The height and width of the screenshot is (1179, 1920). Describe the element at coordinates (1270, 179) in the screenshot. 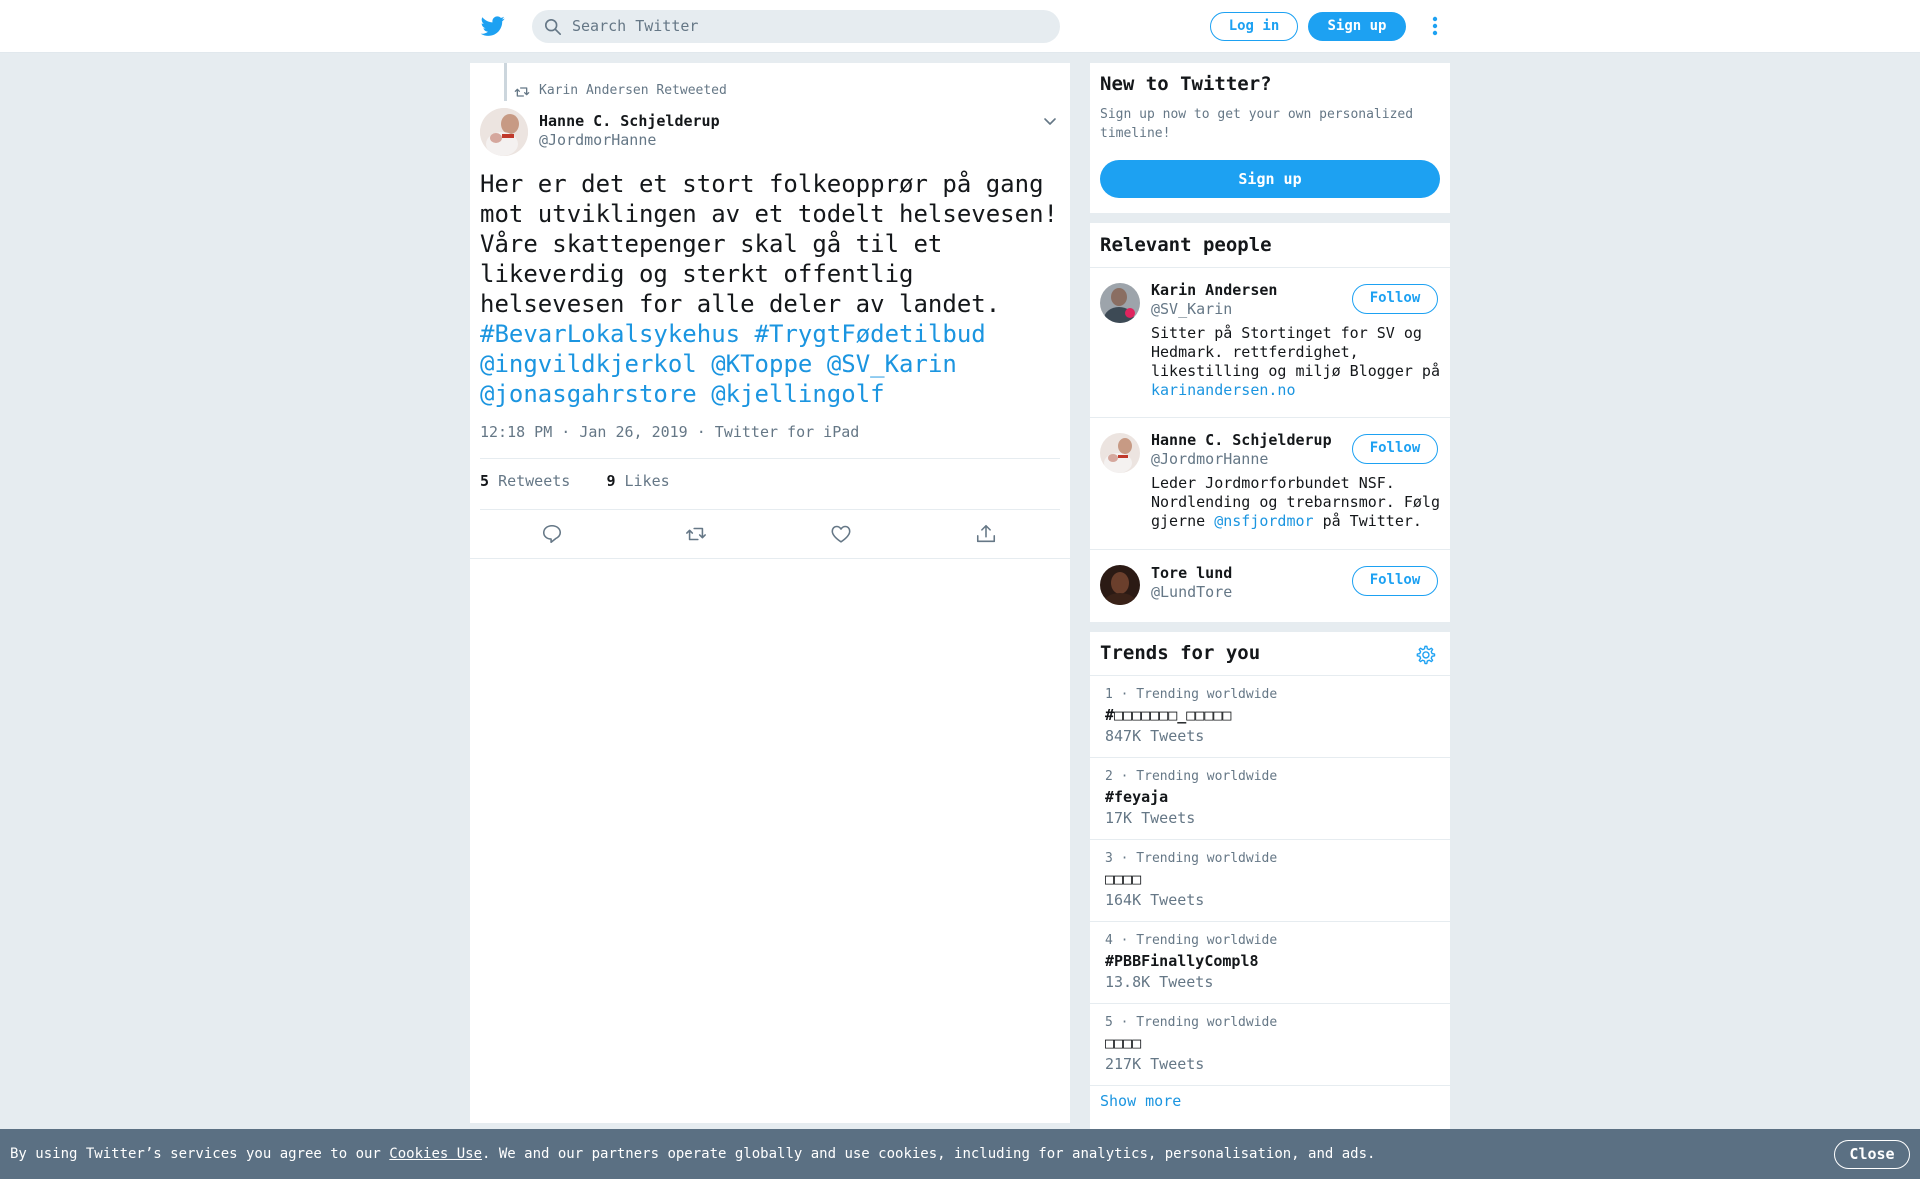

I see `sidebar-sign-up-button: Sign up` at that location.